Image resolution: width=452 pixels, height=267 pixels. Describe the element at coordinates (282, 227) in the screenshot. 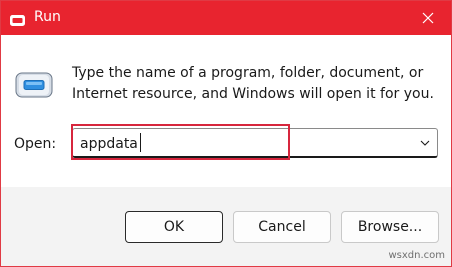

I see `cancel-button: Cancel` at that location.